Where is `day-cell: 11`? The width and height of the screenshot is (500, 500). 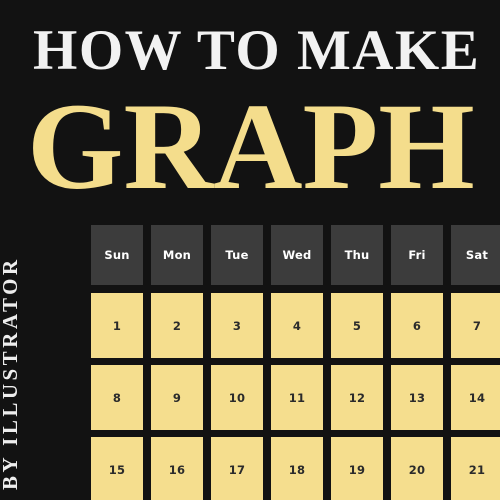
day-cell: 11 is located at coordinates (297, 397).